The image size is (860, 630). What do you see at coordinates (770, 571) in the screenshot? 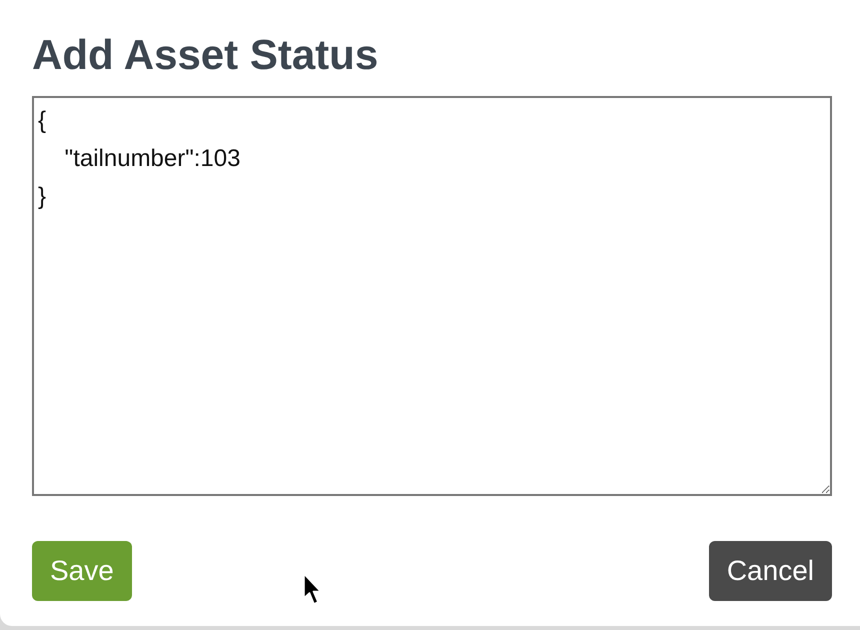
I see `cancel-button: Cancel` at bounding box center [770, 571].